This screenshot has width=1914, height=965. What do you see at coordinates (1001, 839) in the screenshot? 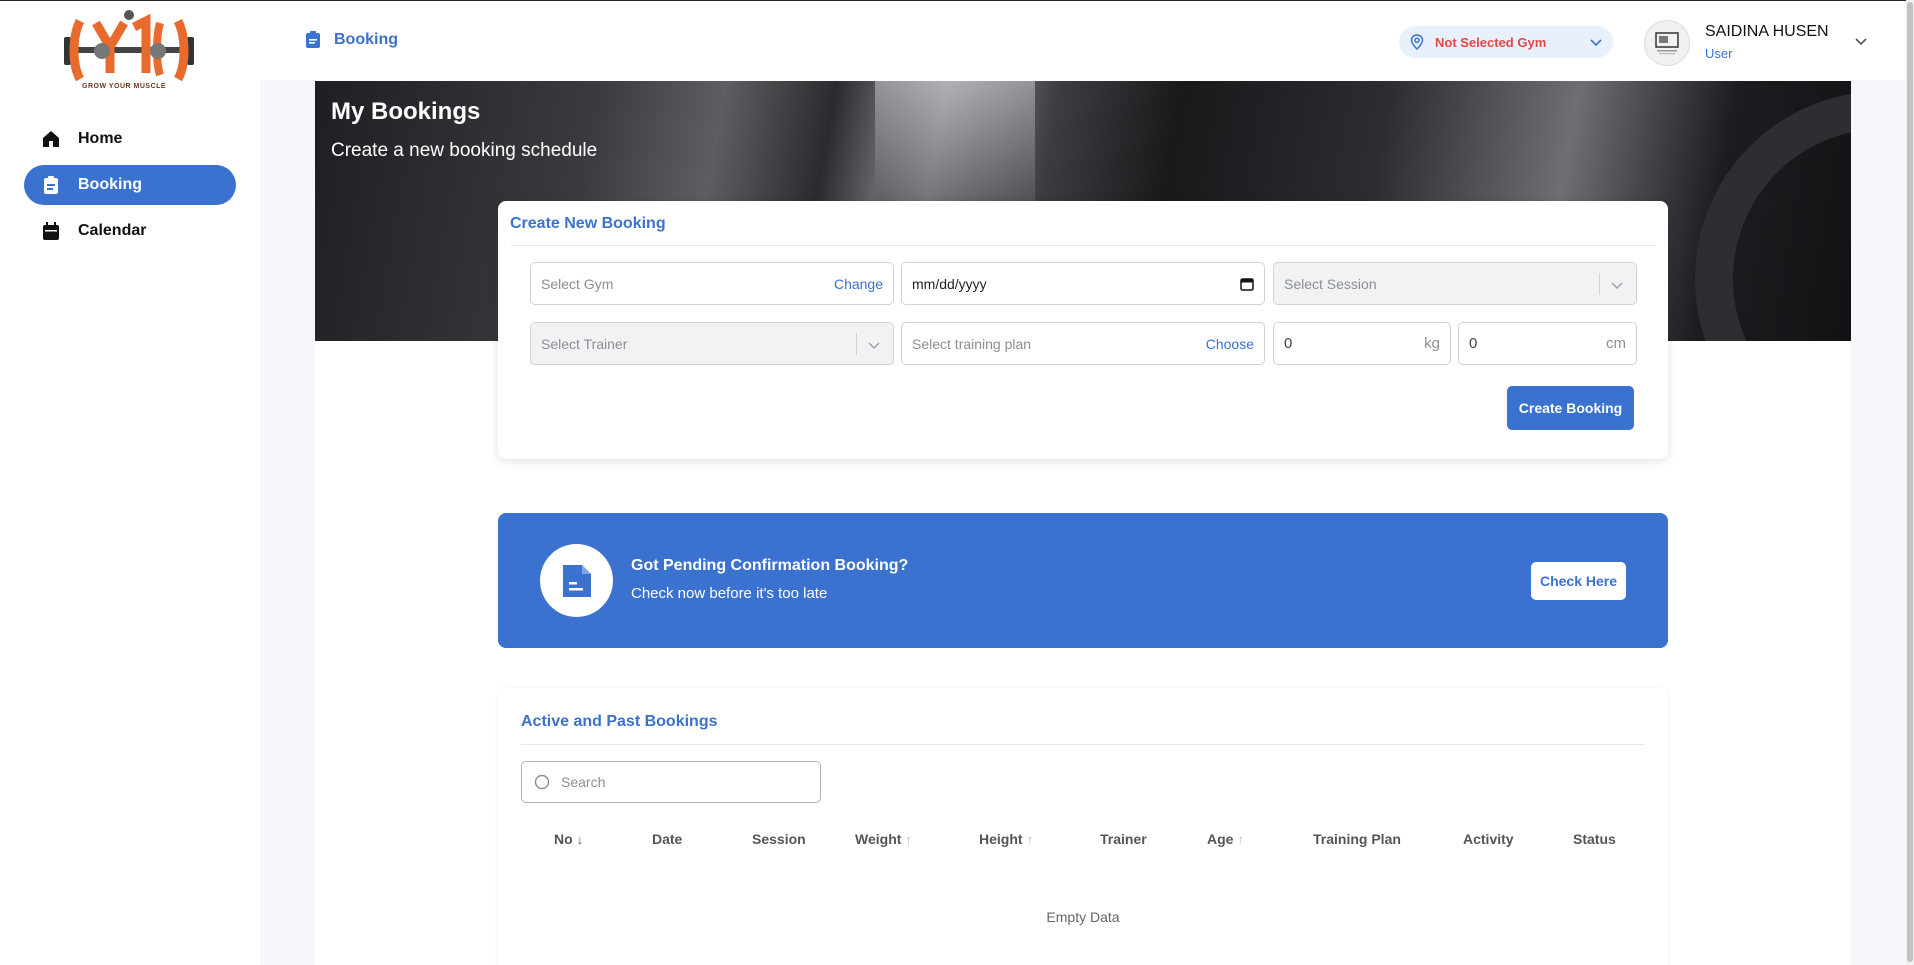
I see `column-label: Height` at bounding box center [1001, 839].